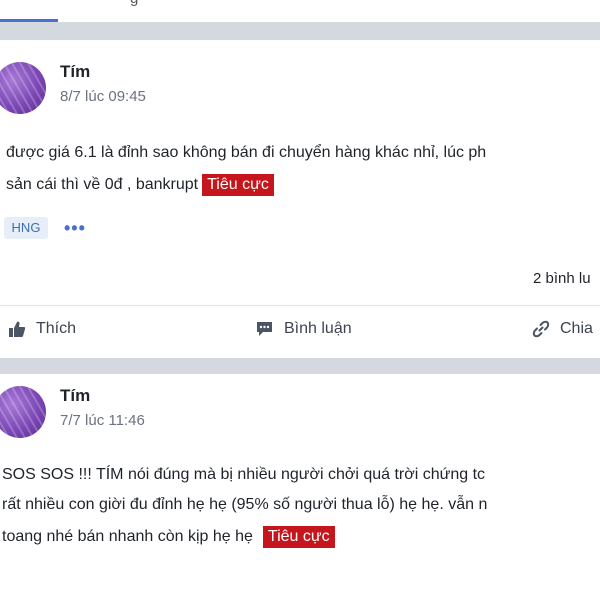 The width and height of the screenshot is (600, 600). I want to click on comment-label: Bình luận, so click(318, 328).